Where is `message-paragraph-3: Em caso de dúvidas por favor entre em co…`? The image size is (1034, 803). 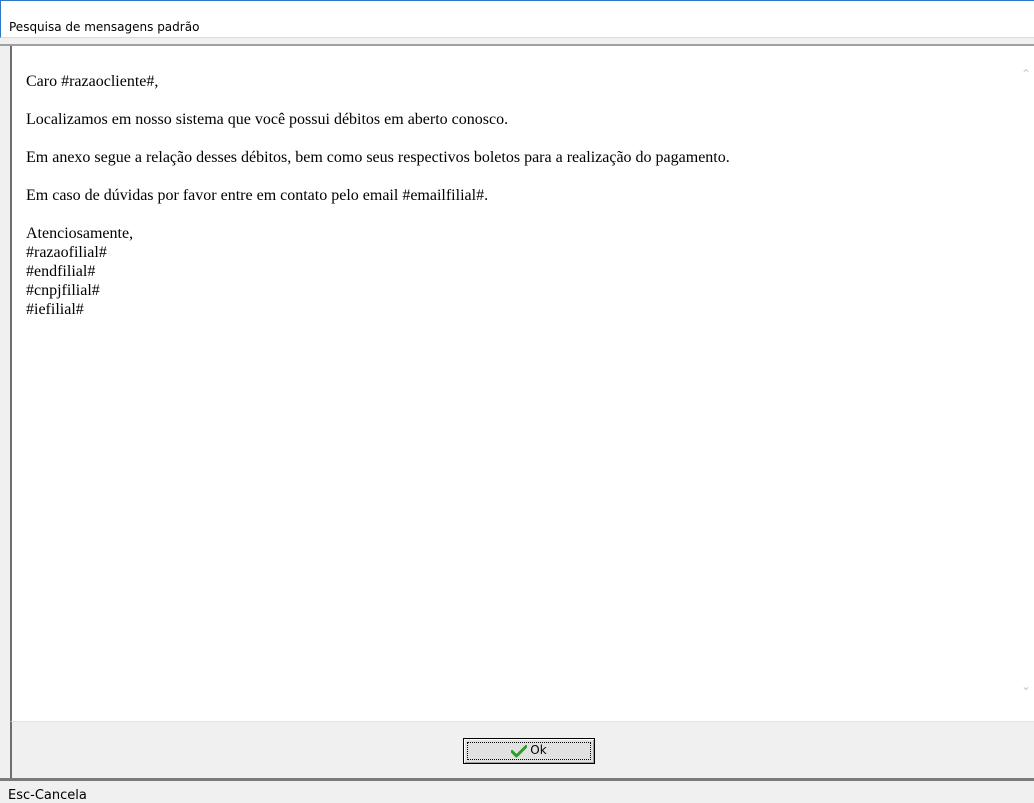 message-paragraph-3: Em caso de dúvidas por favor entre em co… is located at coordinates (257, 195).